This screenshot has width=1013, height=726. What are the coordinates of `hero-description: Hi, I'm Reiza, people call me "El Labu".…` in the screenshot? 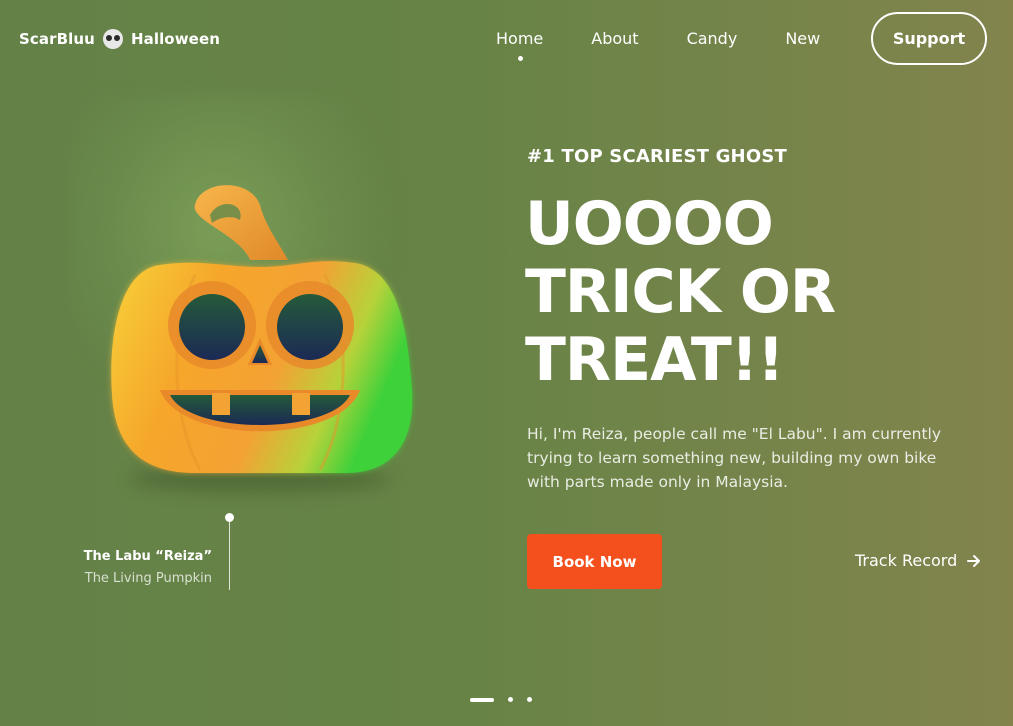 It's located at (734, 458).